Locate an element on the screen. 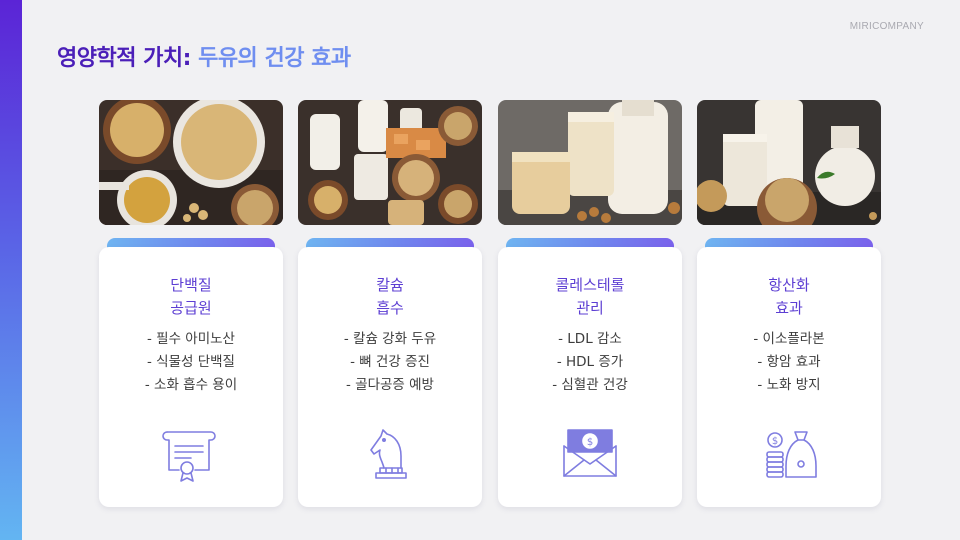  list-item: - HDL 증가 is located at coordinates (590, 362).